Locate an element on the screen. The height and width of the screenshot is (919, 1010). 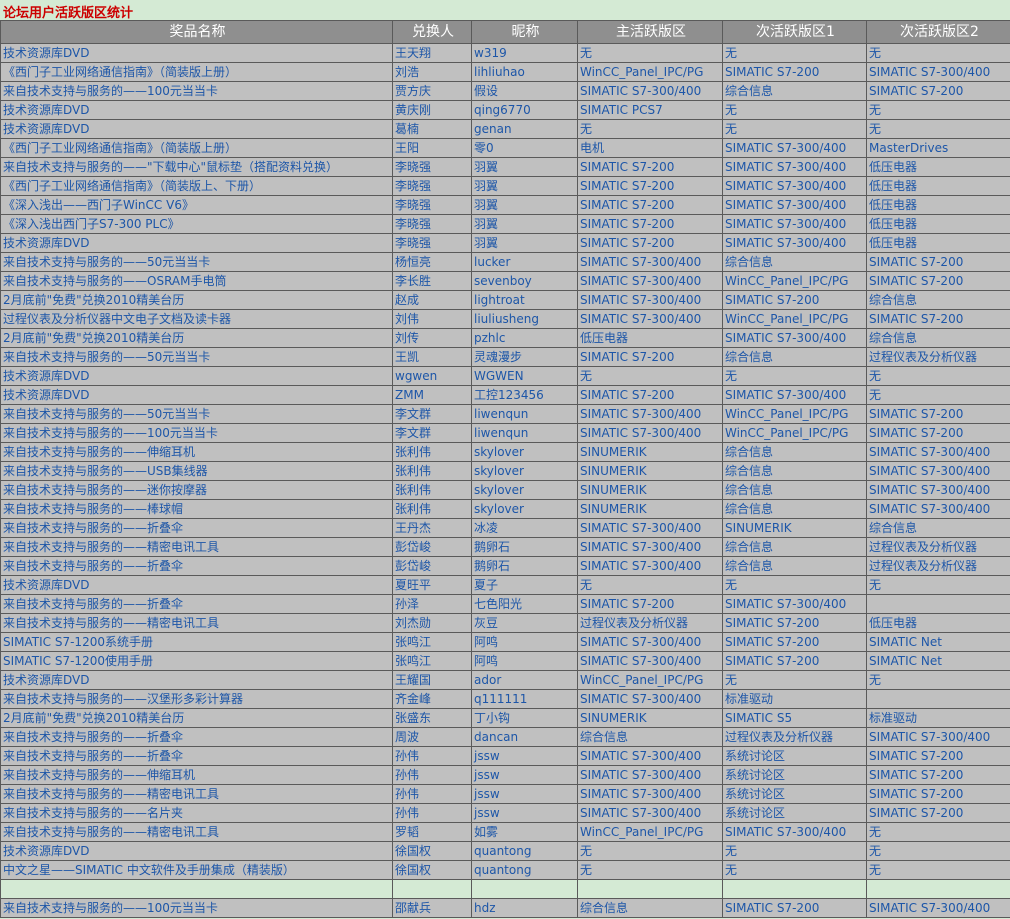
cell-prize: 来自技术支持与服务的——迷你按摩器 is located at coordinates (196, 490).